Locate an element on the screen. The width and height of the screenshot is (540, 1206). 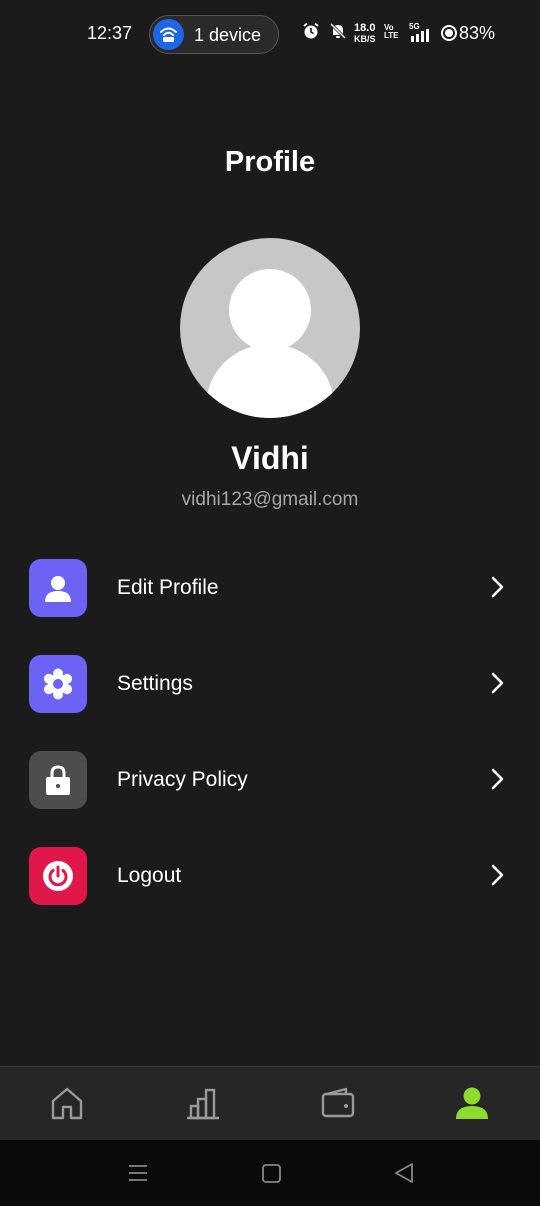
nav-profile-button is located at coordinates (472, 1103).